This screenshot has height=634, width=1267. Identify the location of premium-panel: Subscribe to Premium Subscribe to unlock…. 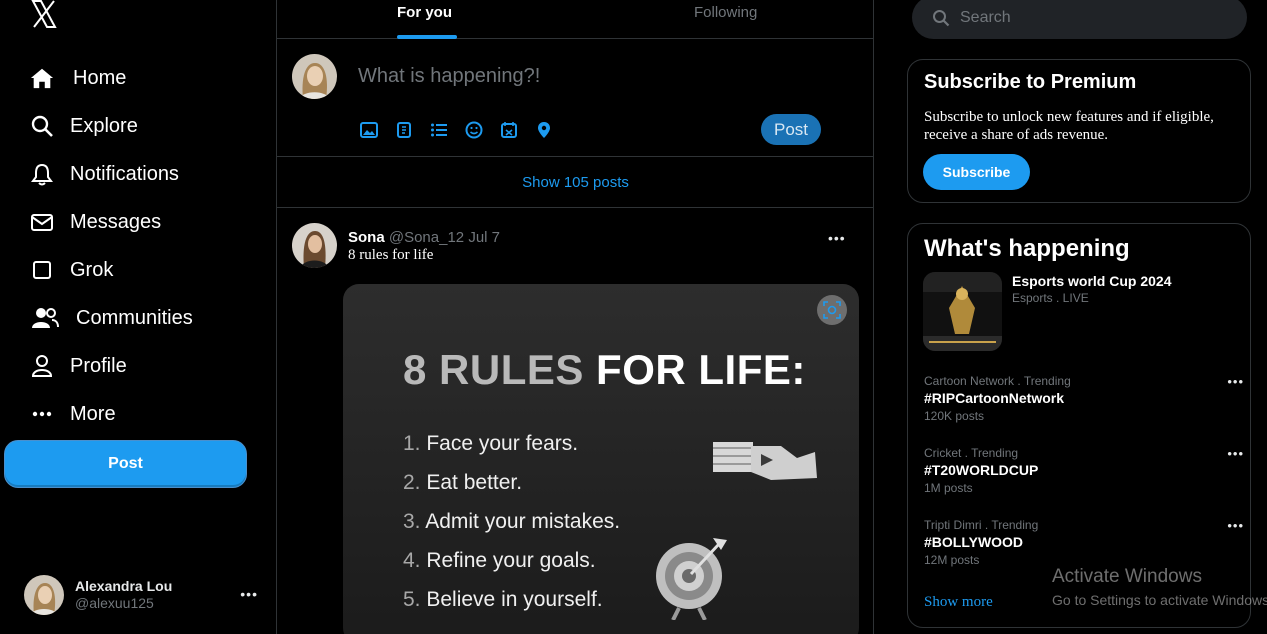
(1079, 131).